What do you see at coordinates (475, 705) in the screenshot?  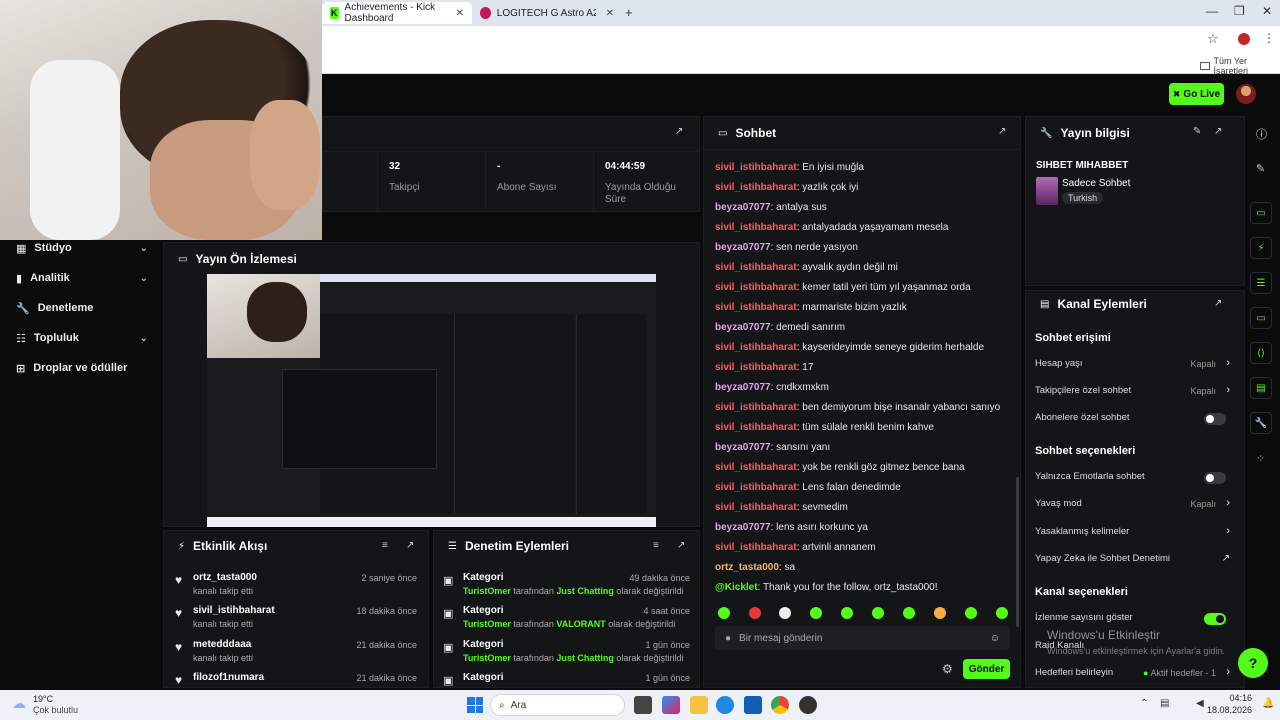 I see `windows-start-icon` at bounding box center [475, 705].